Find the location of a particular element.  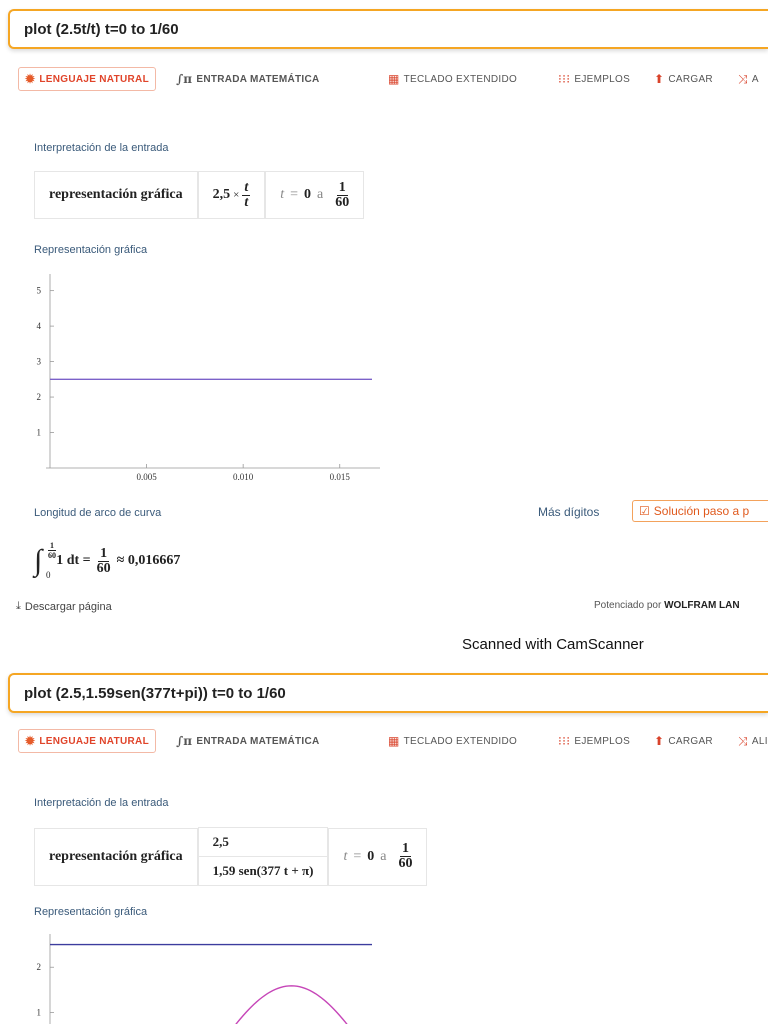

x-tick-label: 0.010 is located at coordinates (243, 477).